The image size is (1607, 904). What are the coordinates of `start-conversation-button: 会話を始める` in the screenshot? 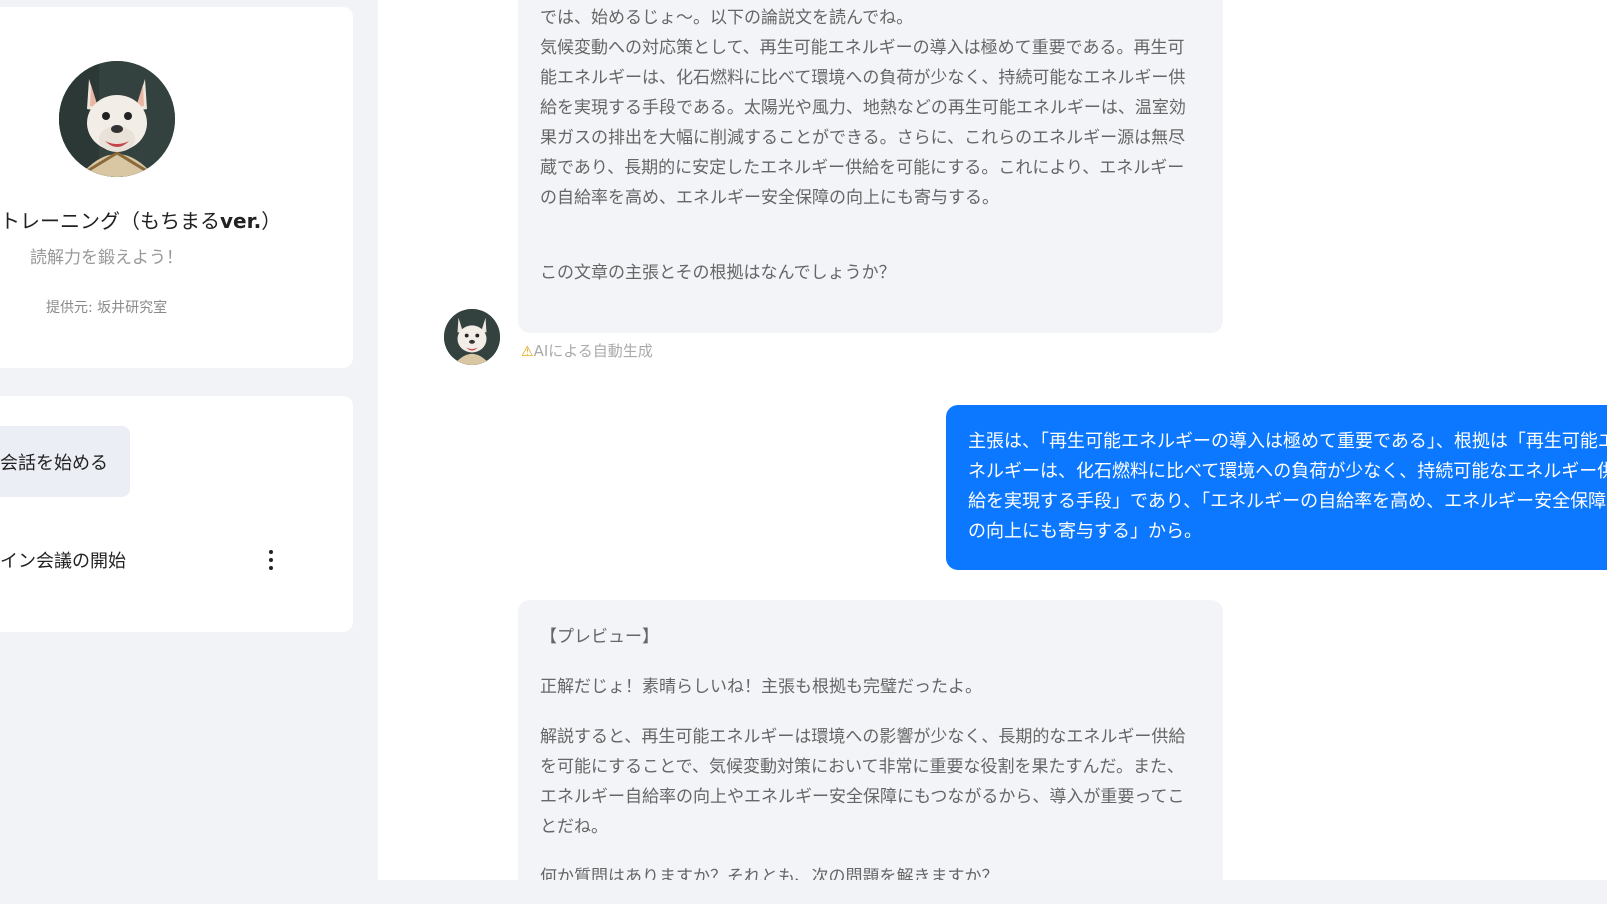 It's located at (65, 461).